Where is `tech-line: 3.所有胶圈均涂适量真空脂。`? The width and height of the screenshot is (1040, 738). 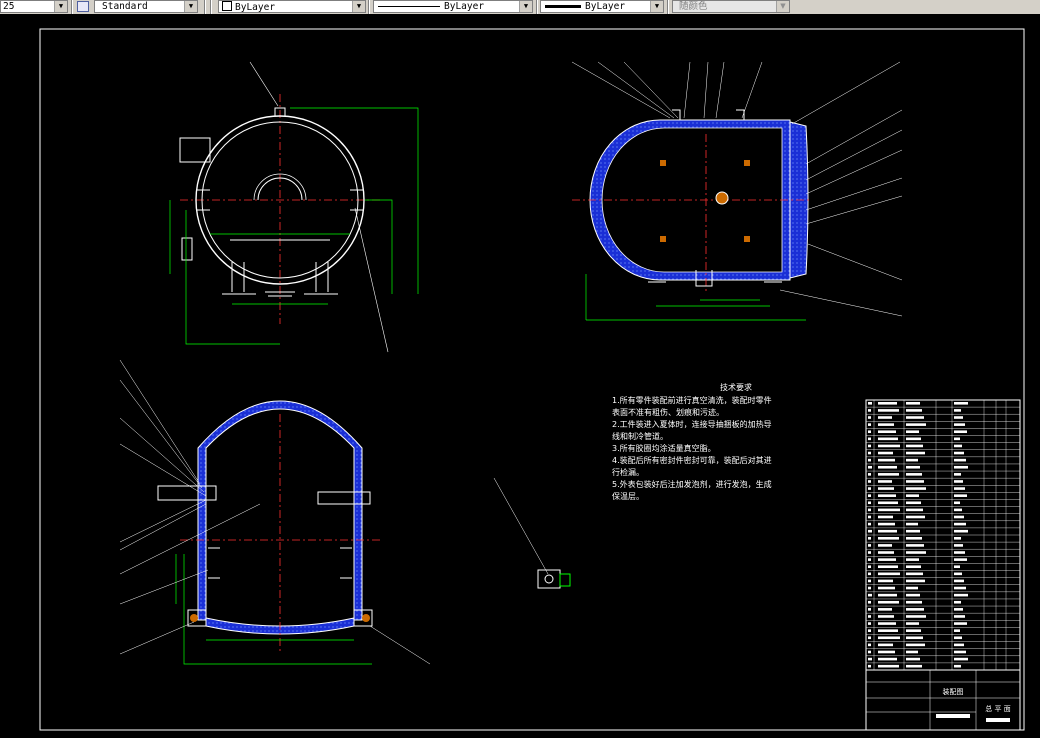
tech-line: 3.所有胶圈均涂适量真空脂。 is located at coordinates (664, 448).